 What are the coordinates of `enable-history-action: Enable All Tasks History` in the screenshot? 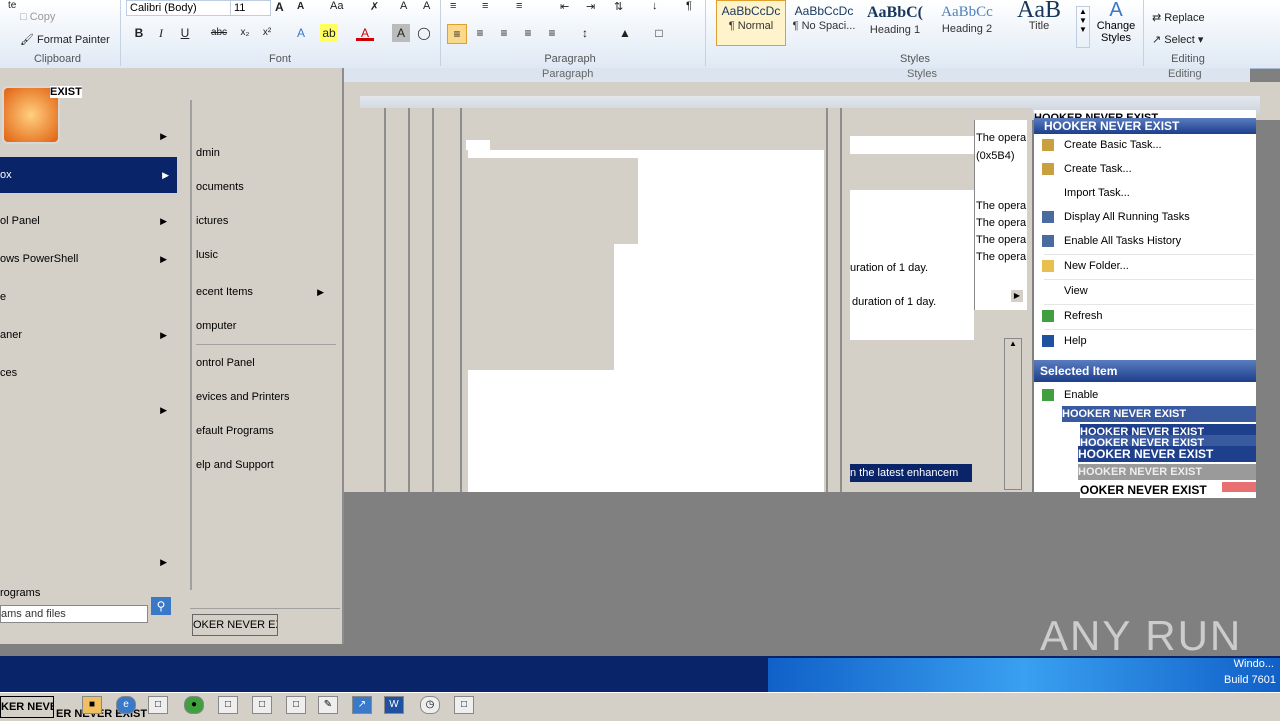 It's located at (1145, 241).